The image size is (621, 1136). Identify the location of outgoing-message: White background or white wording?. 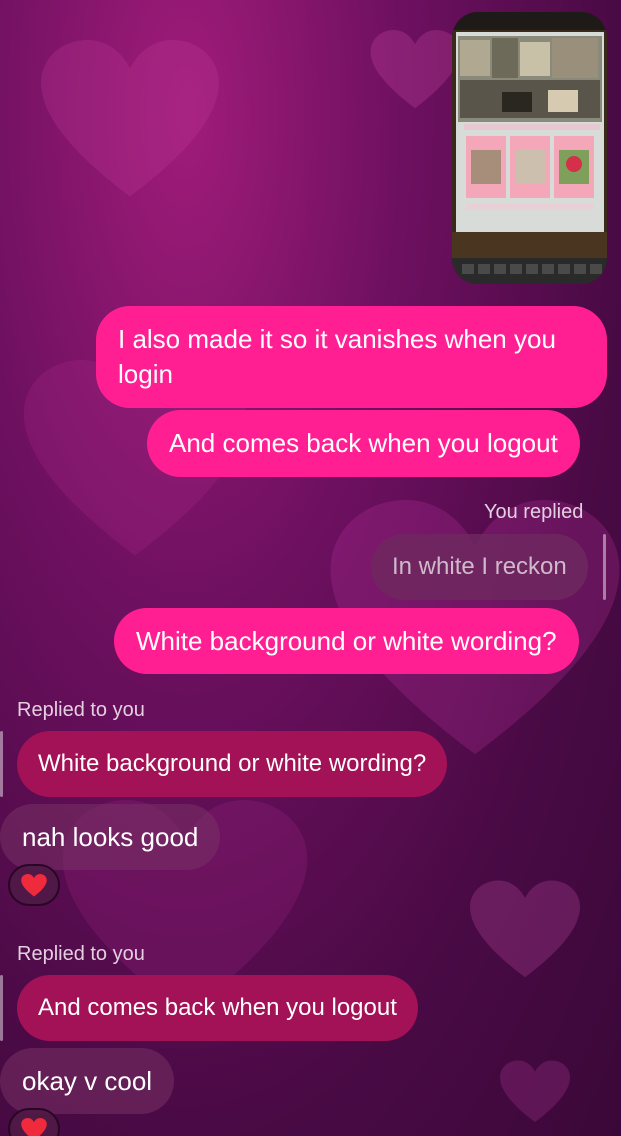
(346, 641).